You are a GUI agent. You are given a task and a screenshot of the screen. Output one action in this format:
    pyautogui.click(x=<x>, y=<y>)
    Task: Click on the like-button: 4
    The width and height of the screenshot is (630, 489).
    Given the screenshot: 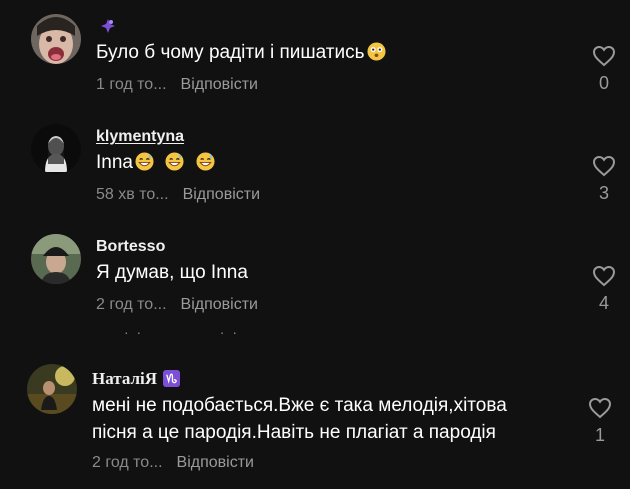 What is the action you would take?
    pyautogui.click(x=604, y=289)
    